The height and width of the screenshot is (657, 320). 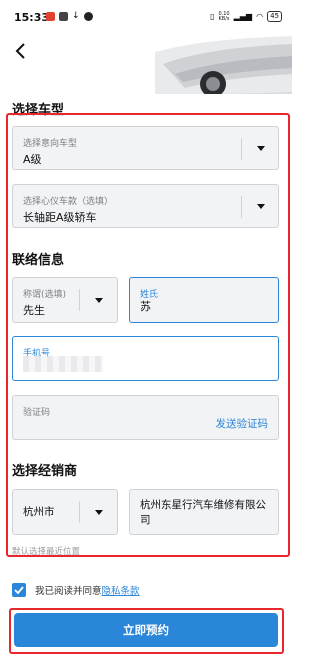 What do you see at coordinates (50, 144) in the screenshot?
I see `intended-model-label: 选择意向车型` at bounding box center [50, 144].